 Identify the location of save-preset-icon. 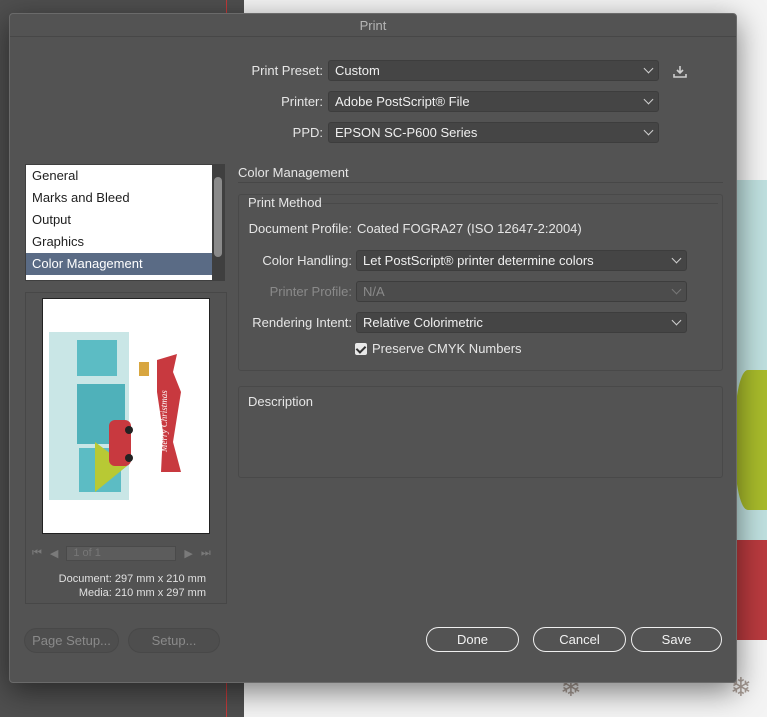
(680, 72).